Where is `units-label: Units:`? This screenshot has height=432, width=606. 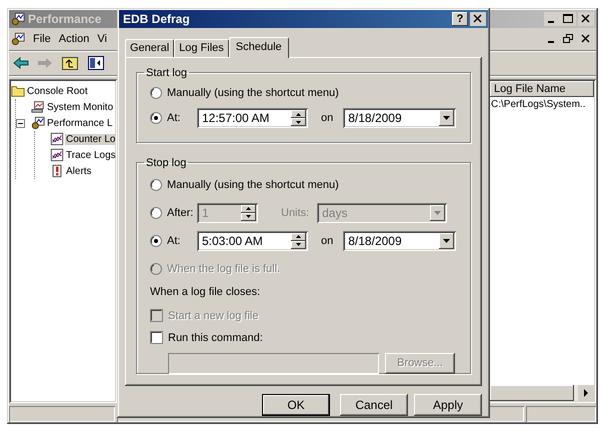 units-label: Units: is located at coordinates (295, 212).